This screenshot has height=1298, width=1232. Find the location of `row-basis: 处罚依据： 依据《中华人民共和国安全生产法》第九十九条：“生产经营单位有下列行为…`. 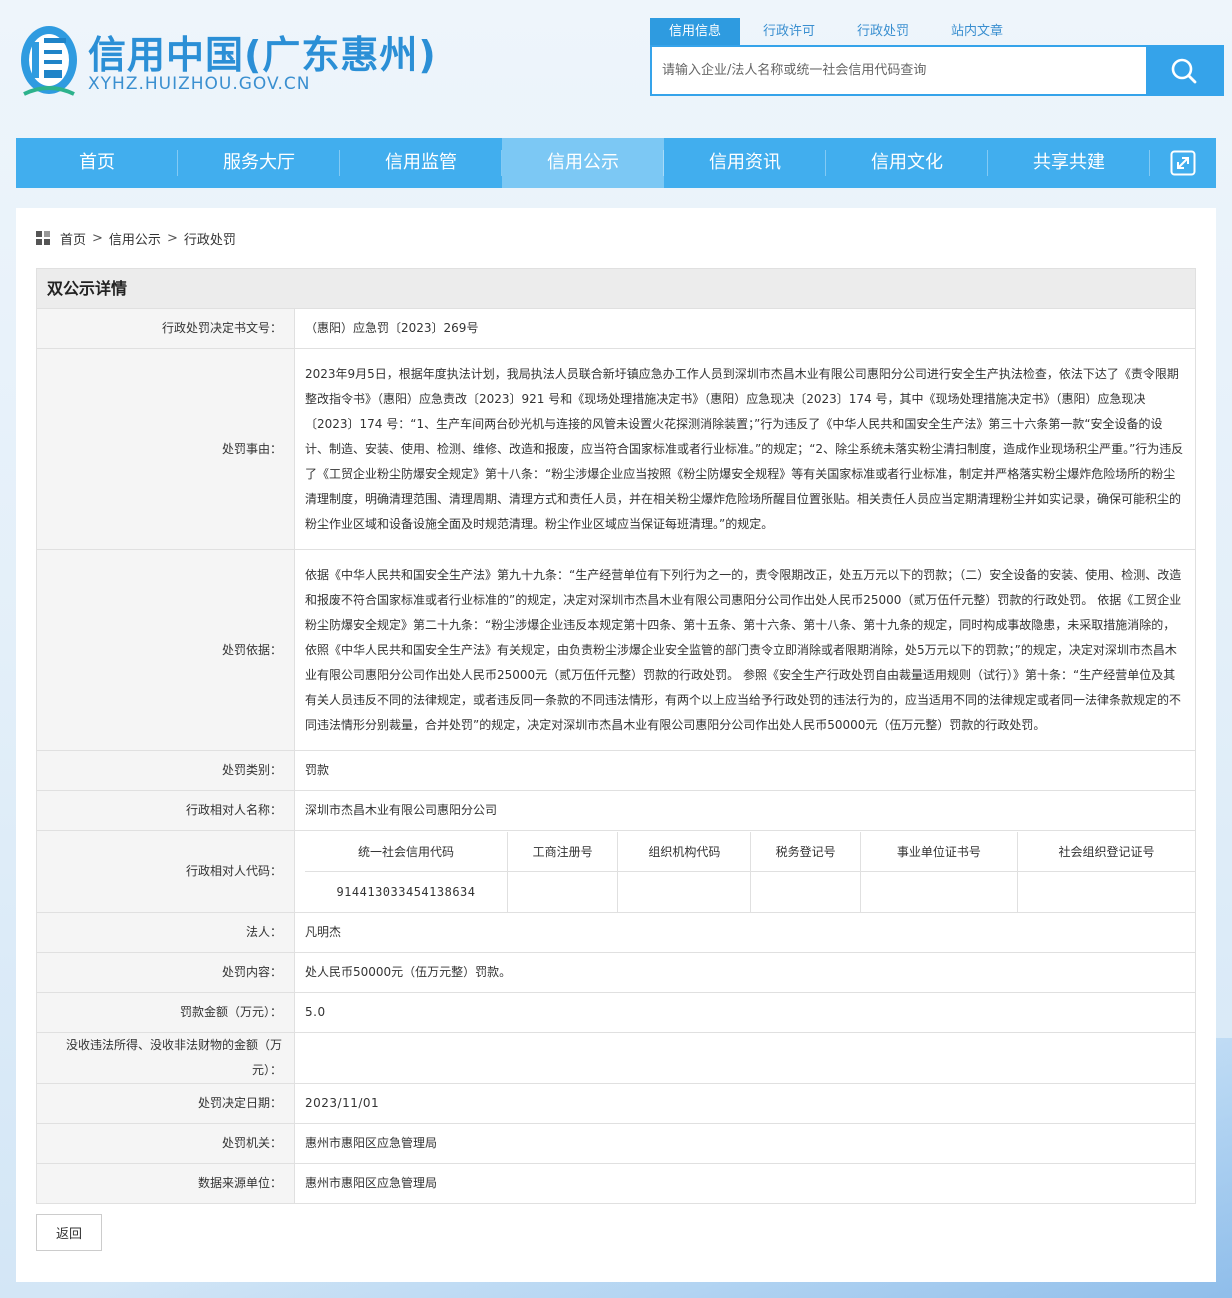

row-basis: 处罚依据： 依据《中华人民共和国安全生产法》第九十九条：“生产经营单位有下列行为… is located at coordinates (616, 650).